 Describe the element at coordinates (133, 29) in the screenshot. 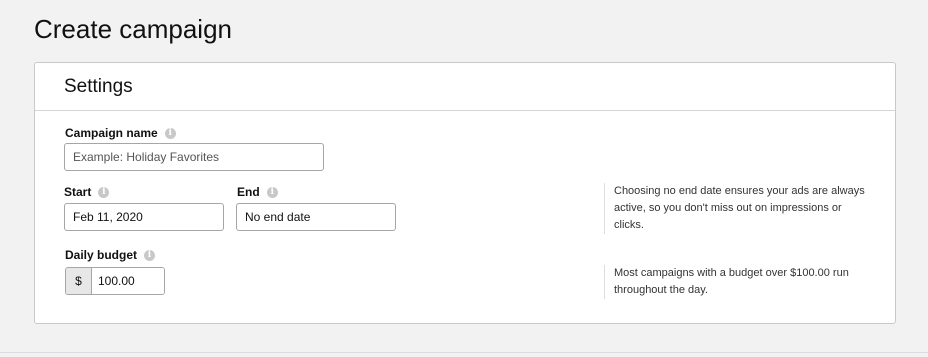

I see `page-title: Create campaign` at that location.